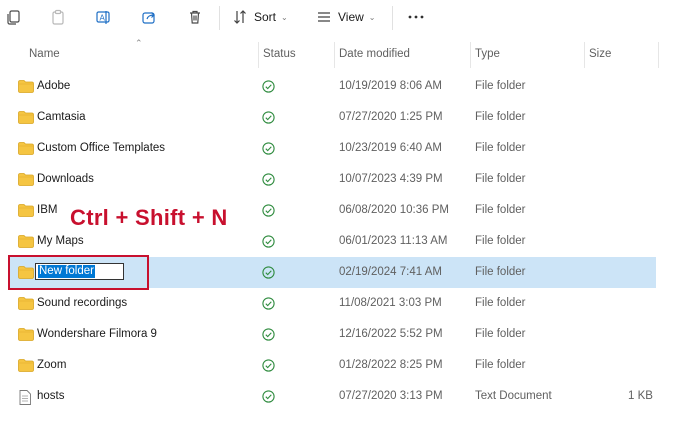 The width and height of the screenshot is (687, 426). What do you see at coordinates (487, 54) in the screenshot?
I see `column-type: Type` at bounding box center [487, 54].